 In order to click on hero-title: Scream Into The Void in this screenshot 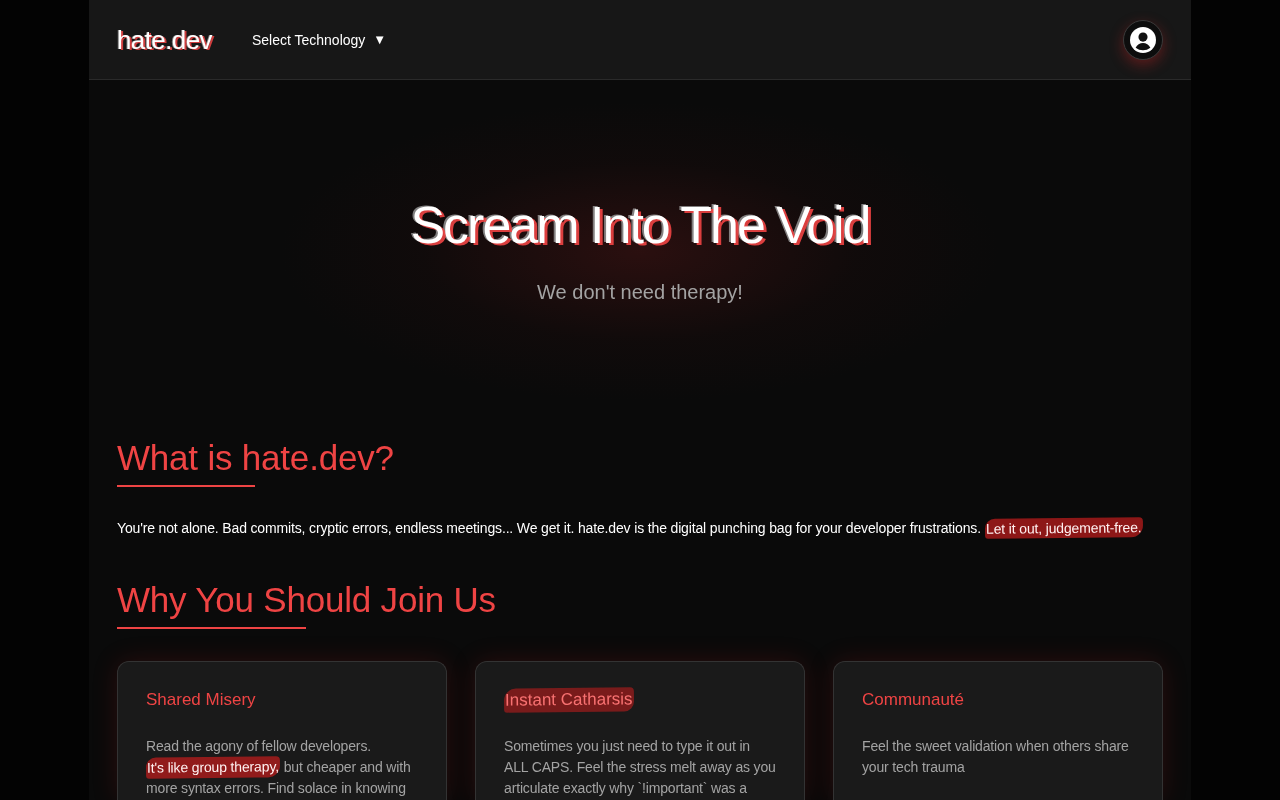, I will do `click(640, 225)`.